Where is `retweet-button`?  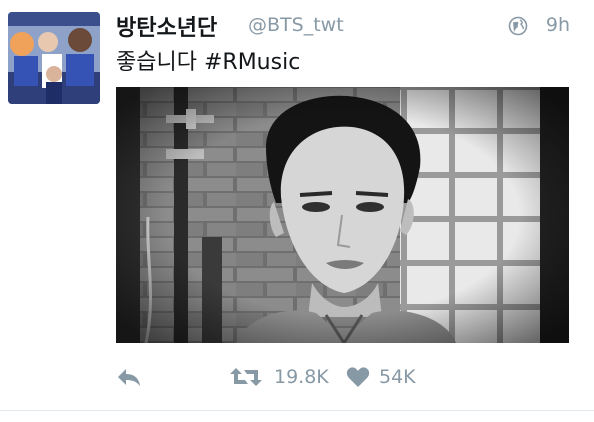
retweet-button is located at coordinates (246, 377).